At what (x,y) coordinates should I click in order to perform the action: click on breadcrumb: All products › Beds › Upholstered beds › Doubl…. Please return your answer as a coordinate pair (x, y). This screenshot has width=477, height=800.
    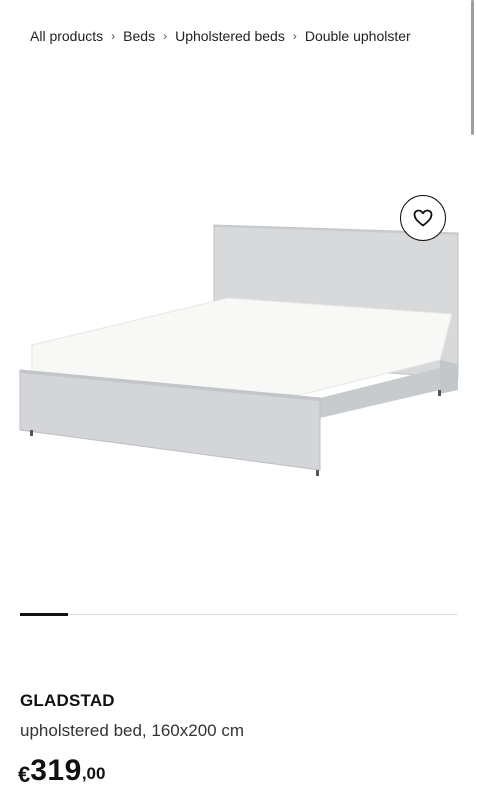
    Looking at the image, I should click on (245, 36).